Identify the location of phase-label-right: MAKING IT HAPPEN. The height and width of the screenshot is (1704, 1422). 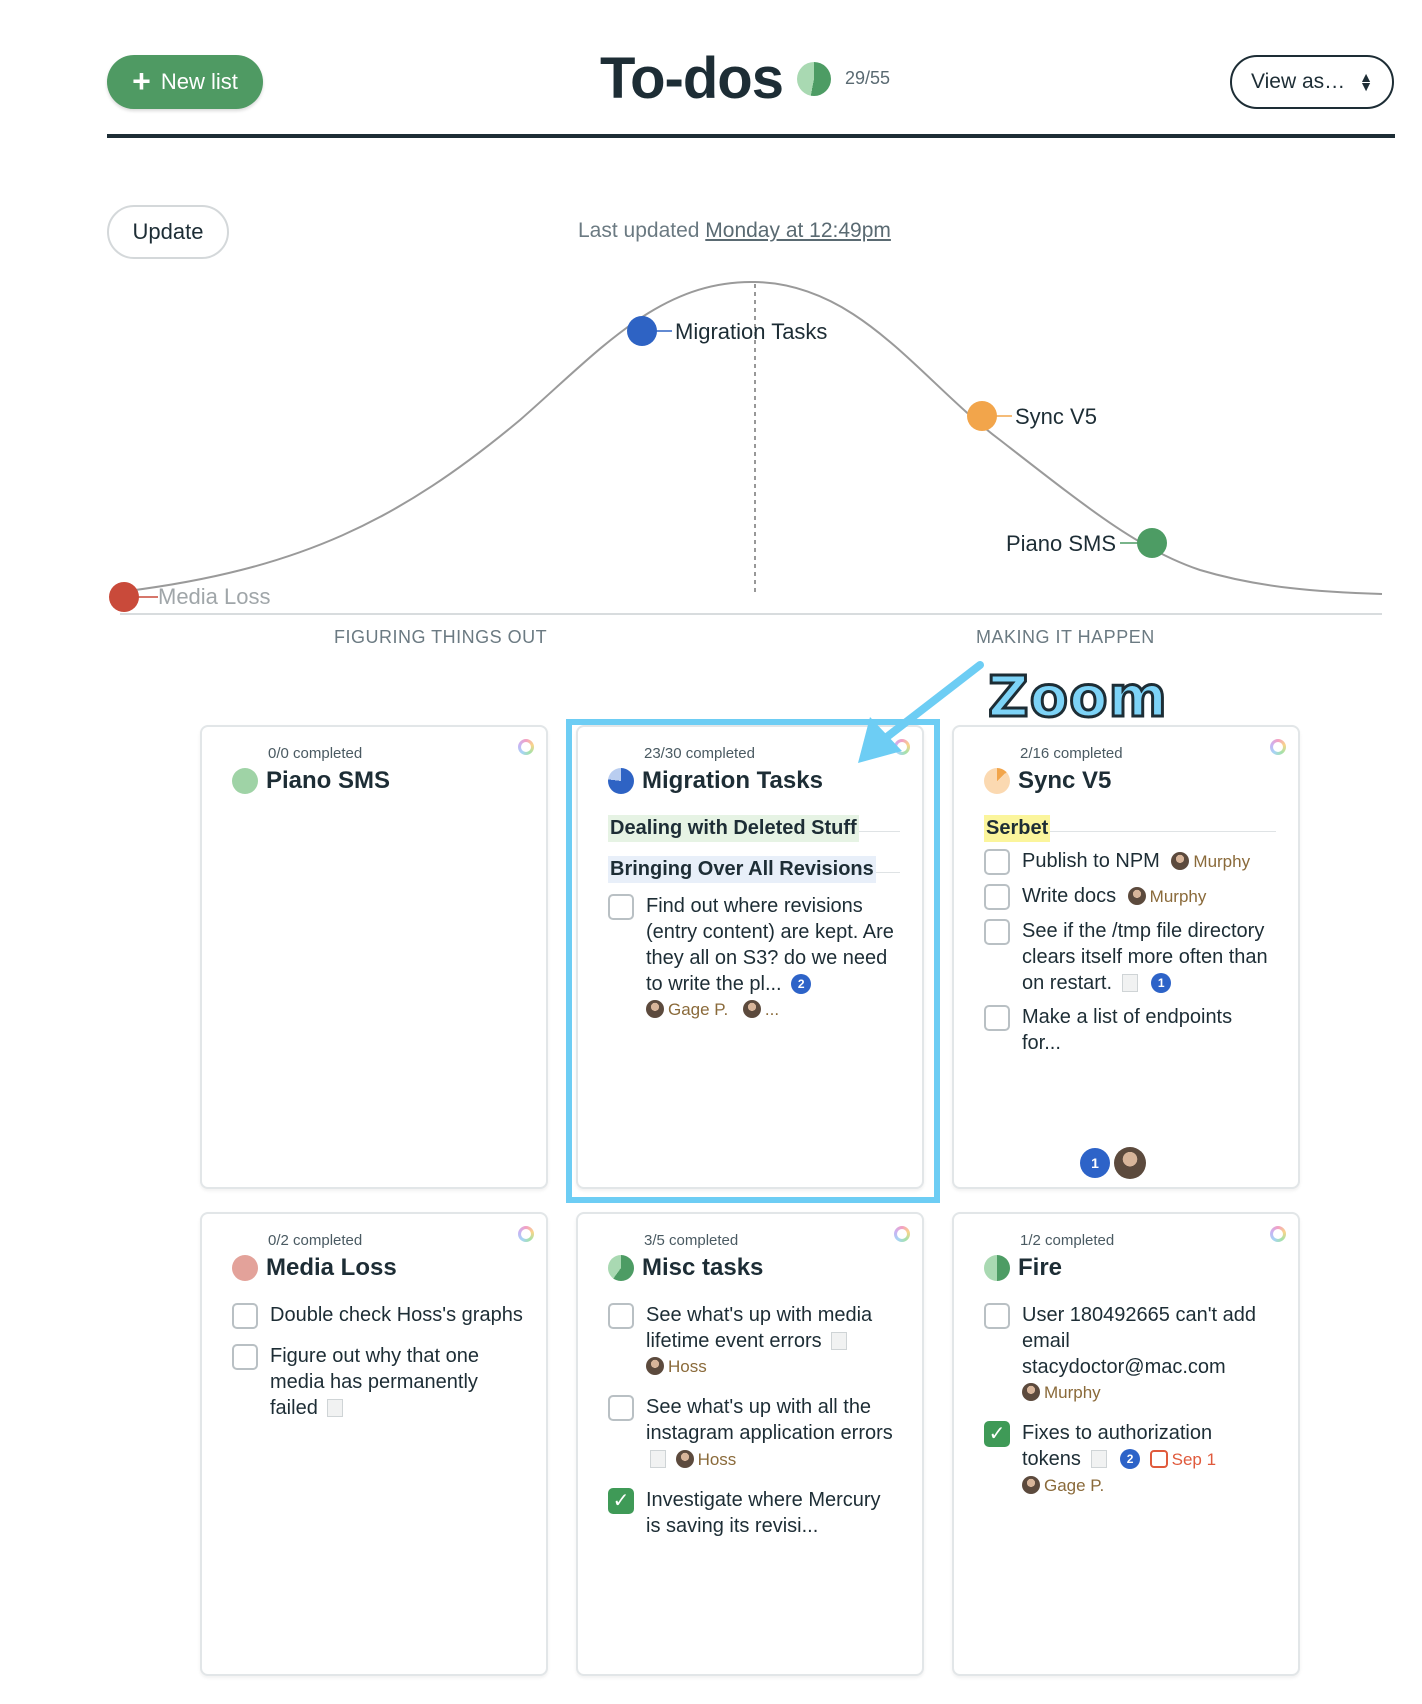
(1065, 637).